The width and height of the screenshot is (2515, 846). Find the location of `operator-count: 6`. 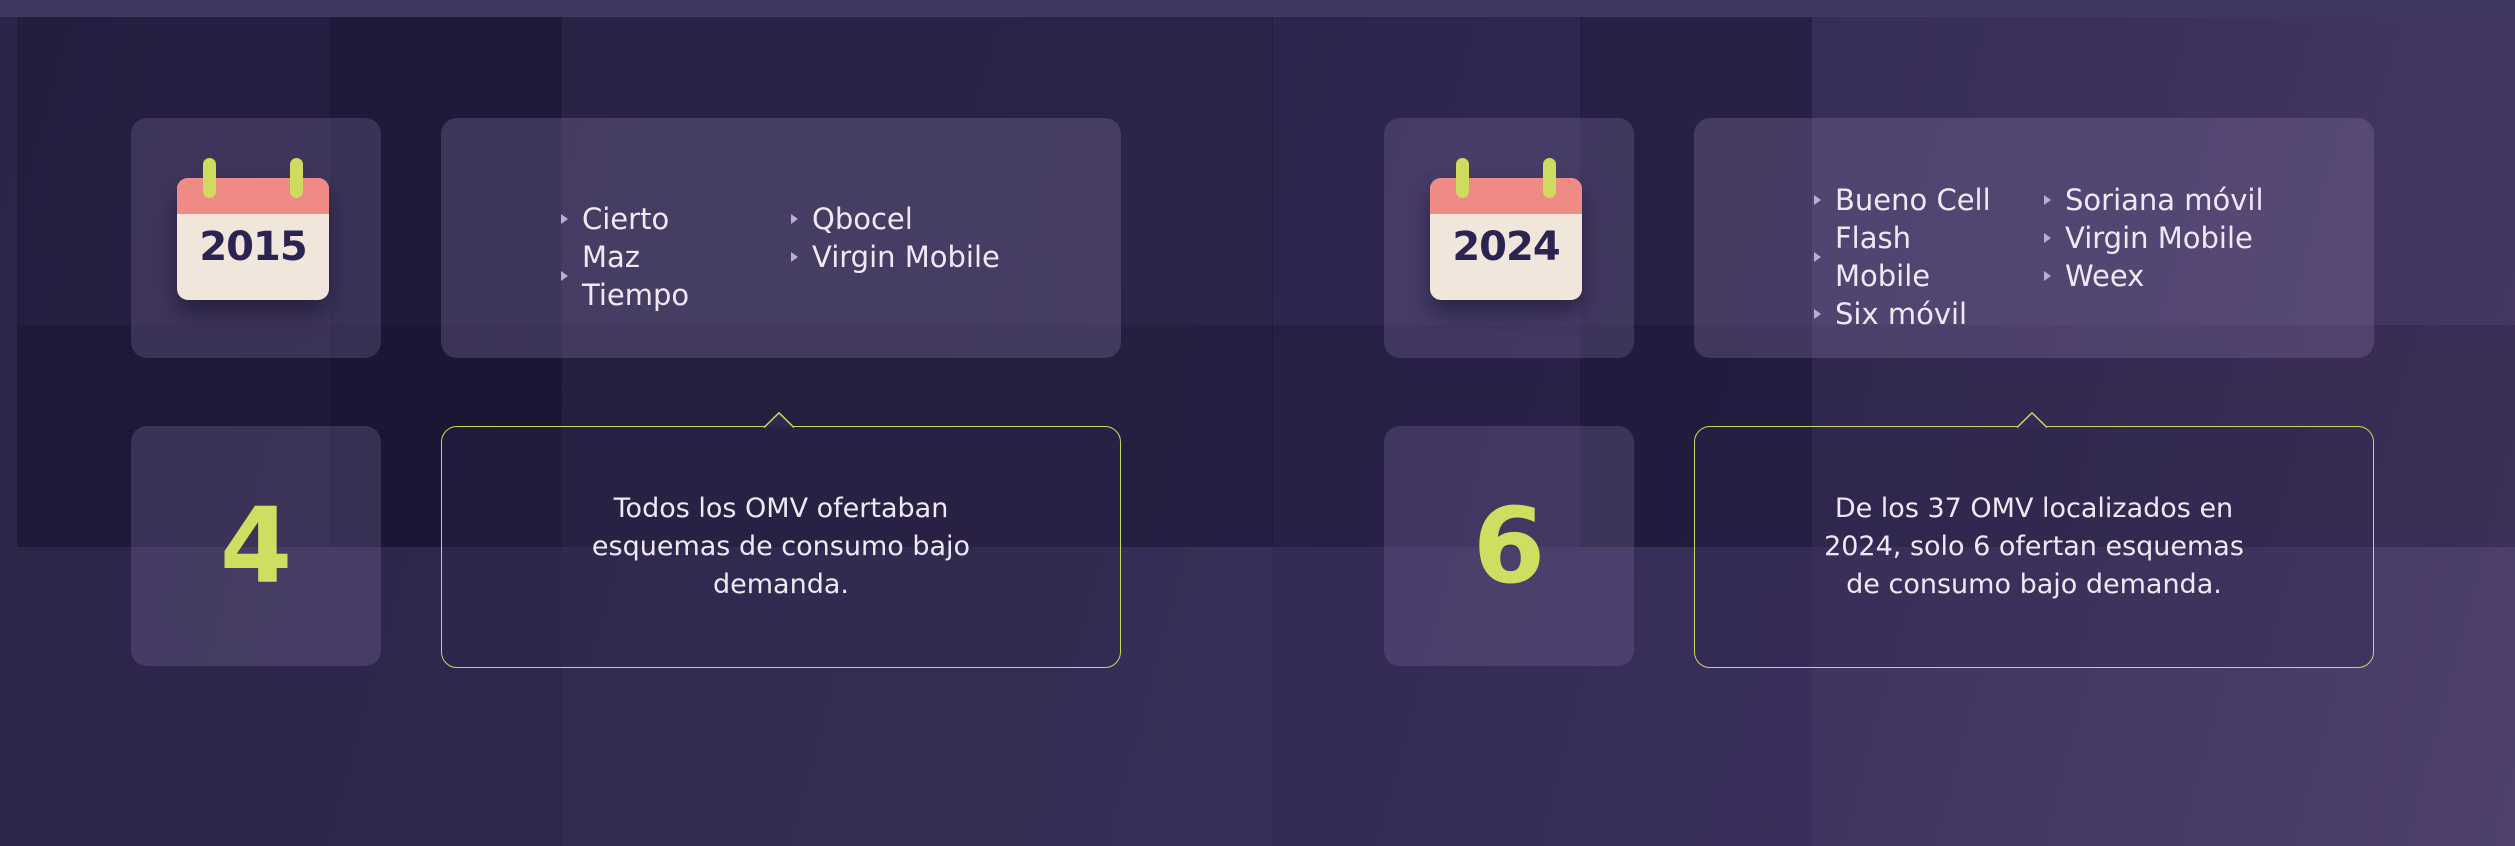

operator-count: 6 is located at coordinates (1509, 546).